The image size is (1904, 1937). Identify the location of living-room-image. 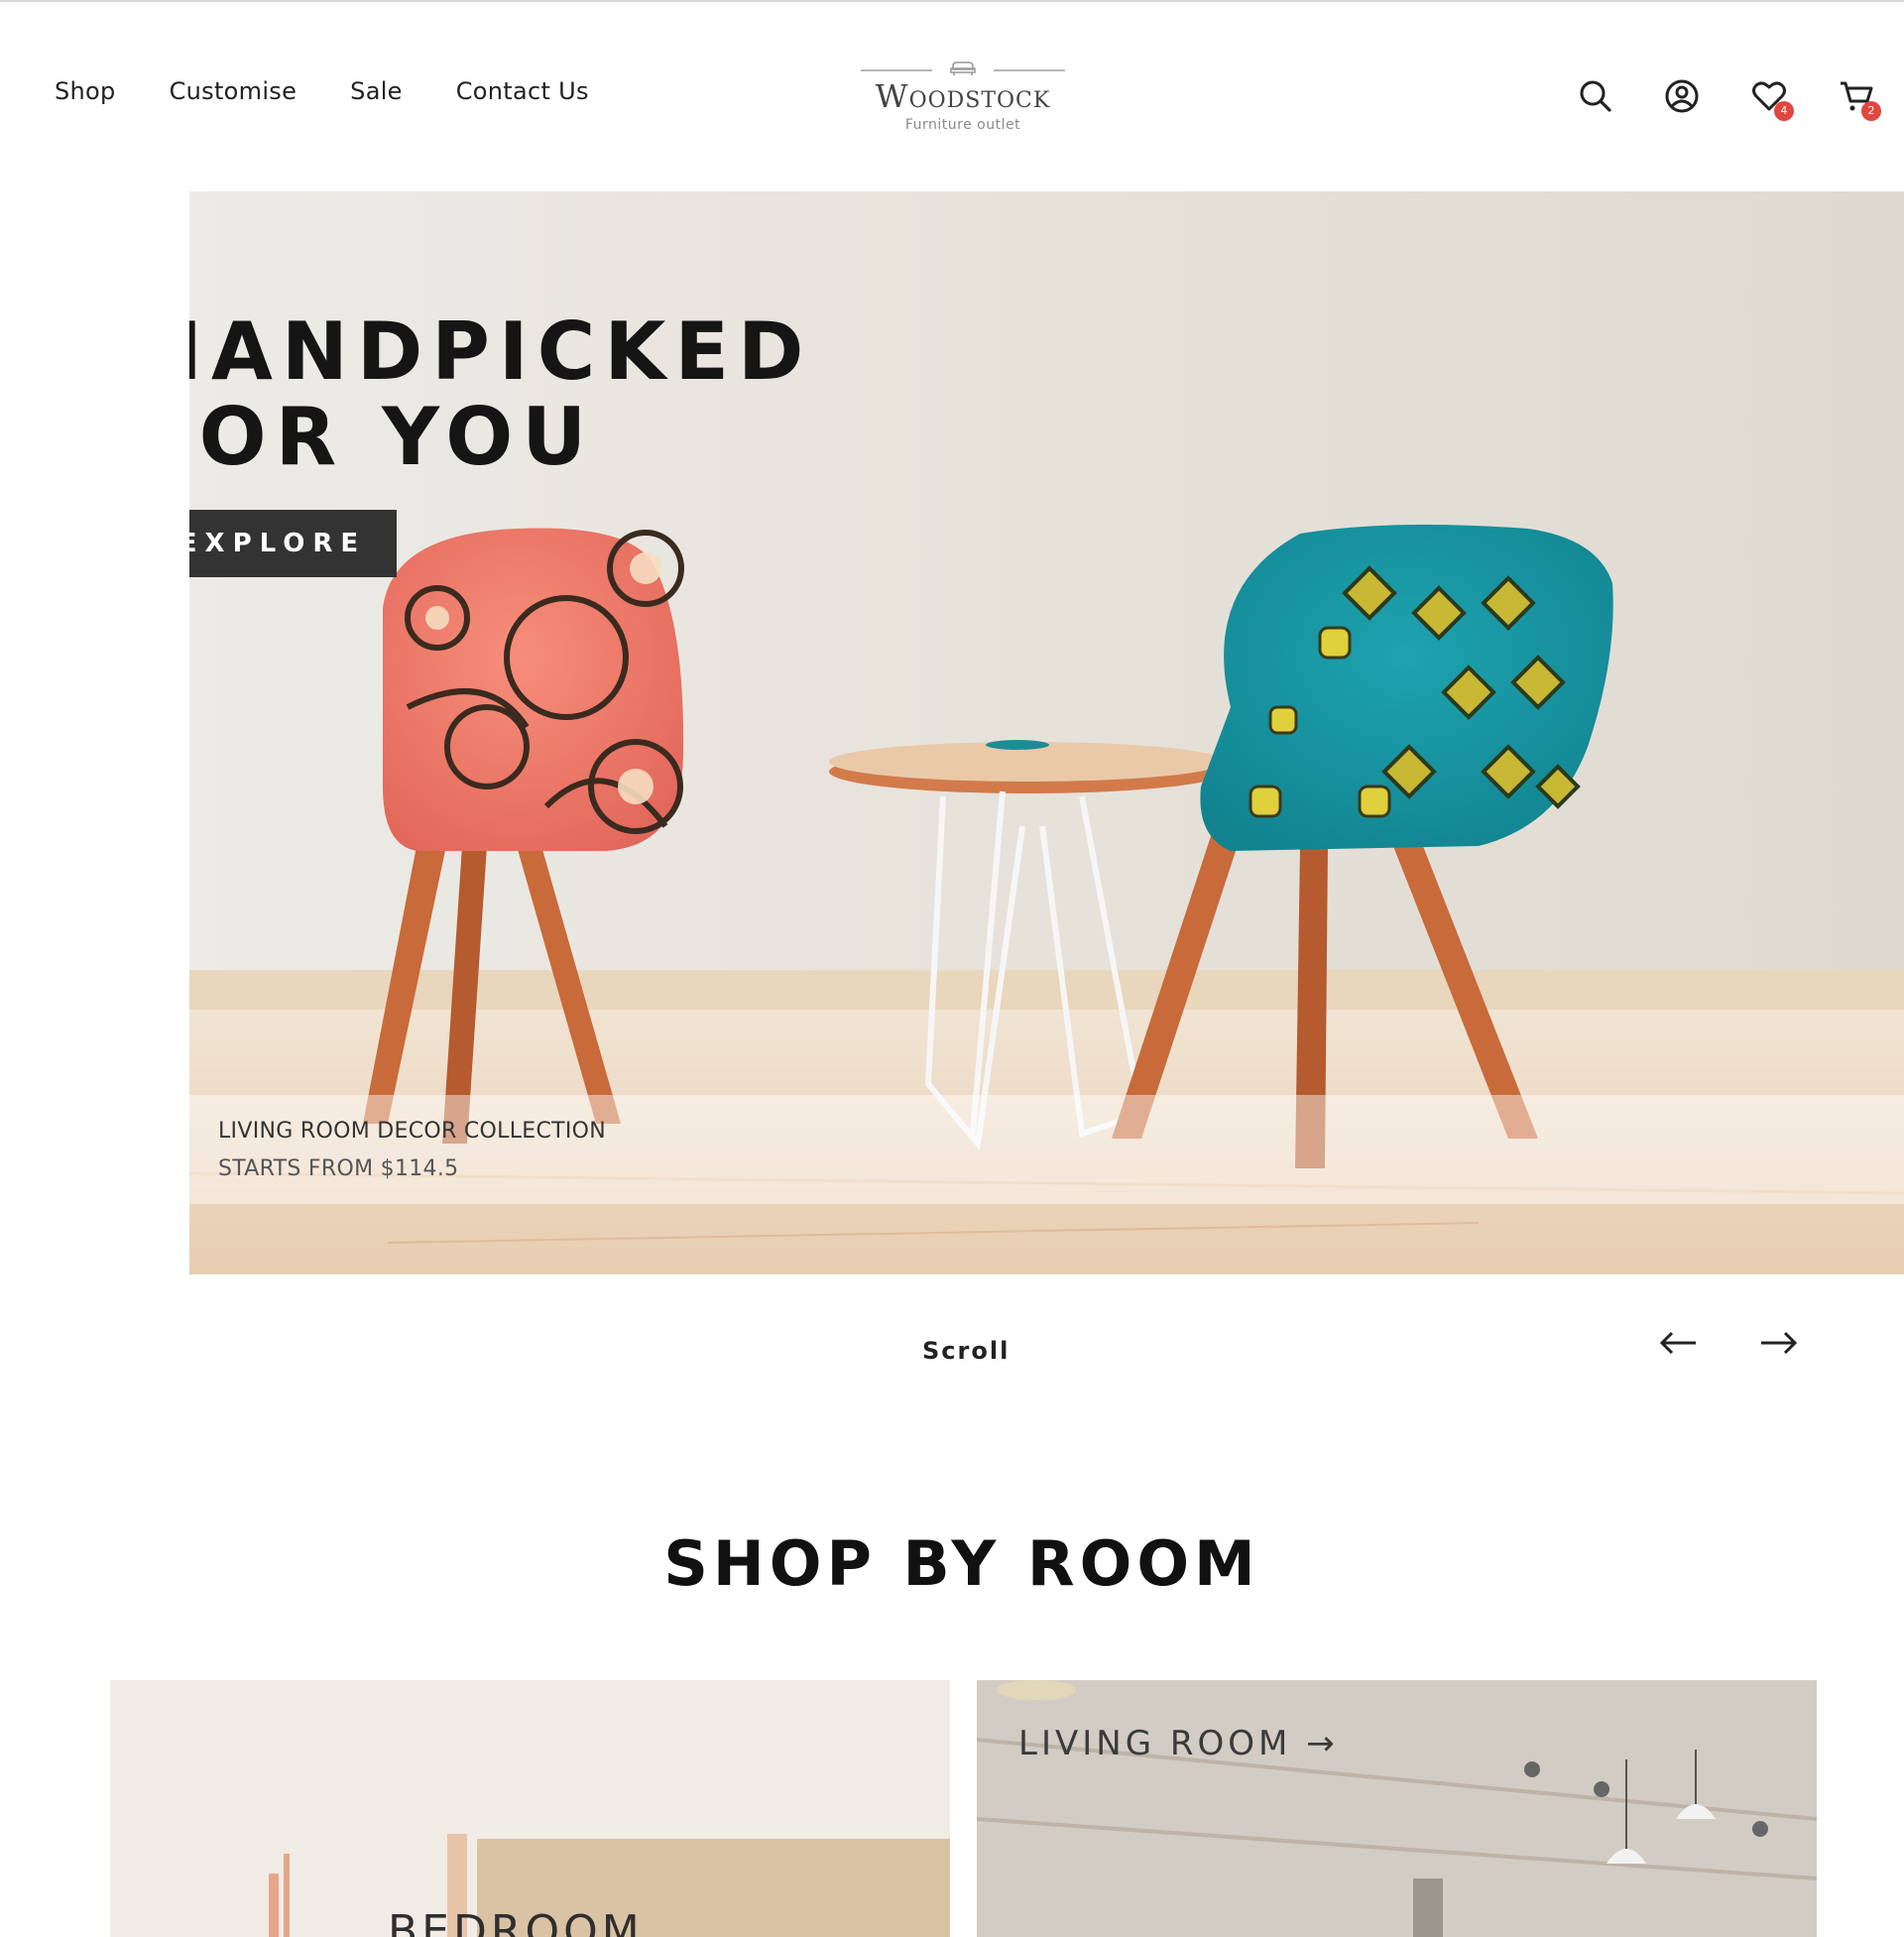
(1397, 1808).